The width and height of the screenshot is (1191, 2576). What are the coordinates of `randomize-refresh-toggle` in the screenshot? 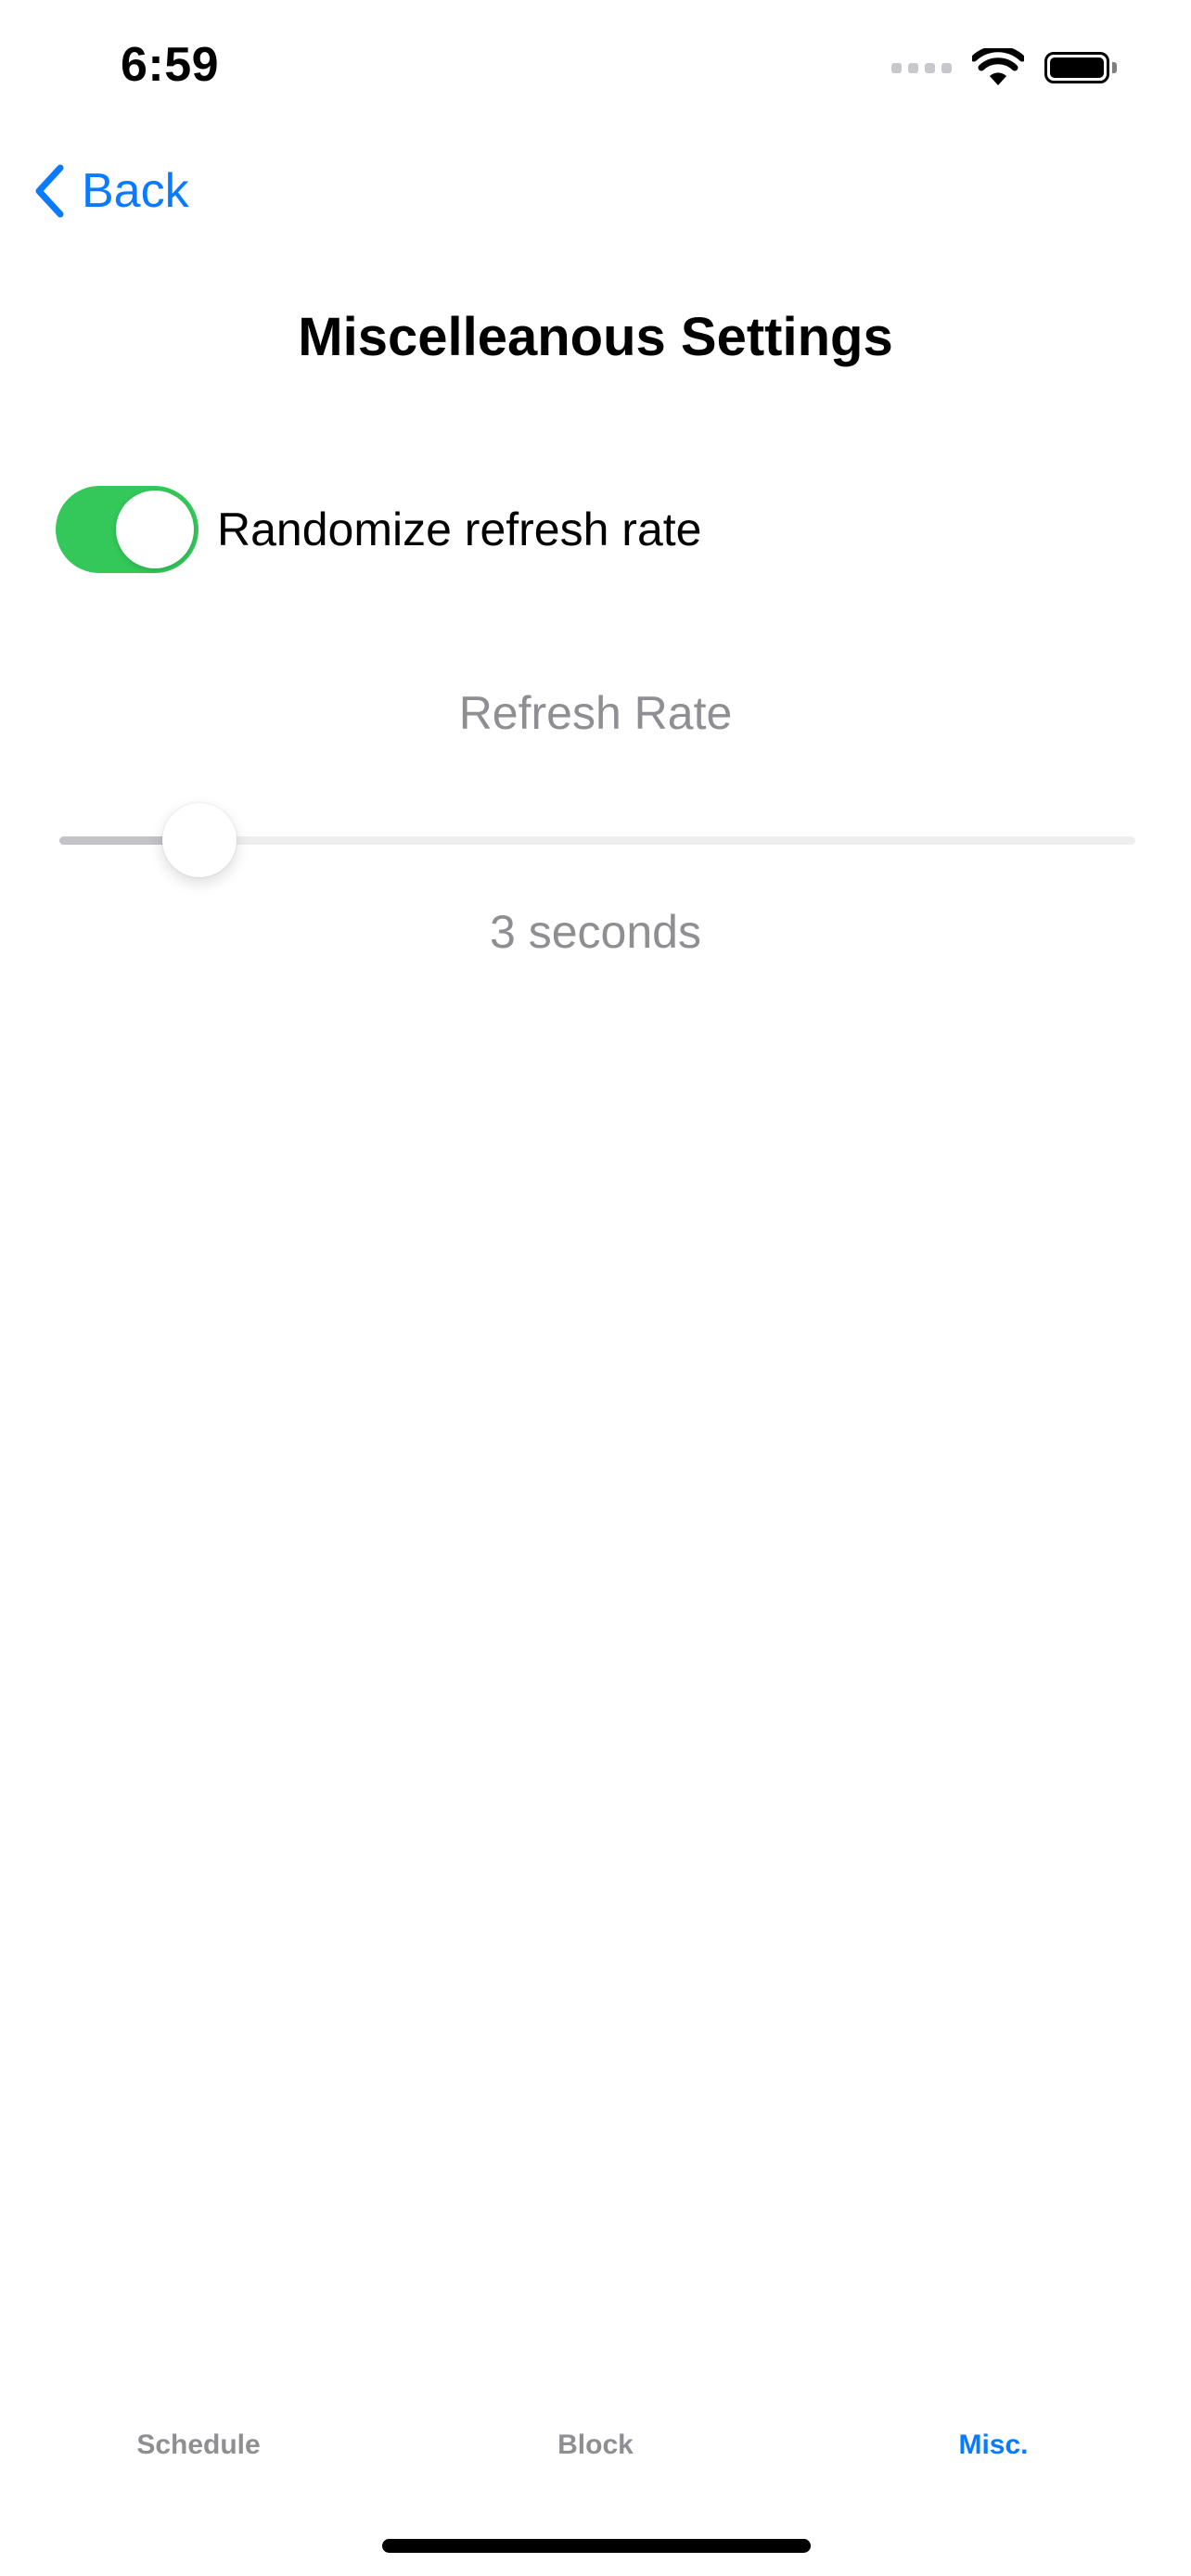 It's located at (127, 529).